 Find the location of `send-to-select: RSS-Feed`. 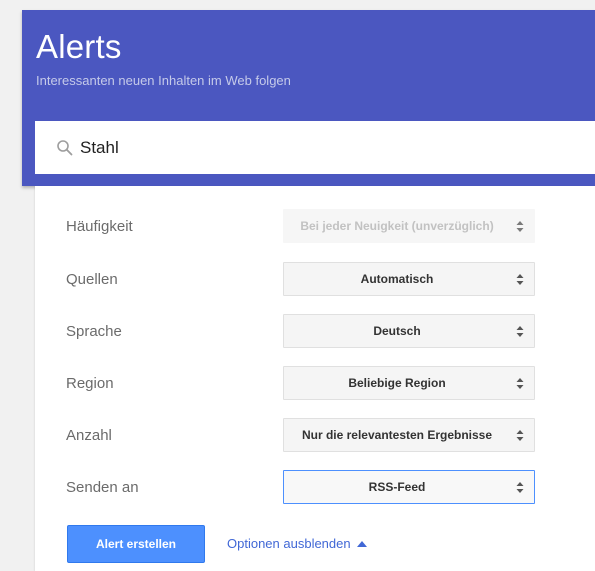

send-to-select: RSS-Feed is located at coordinates (409, 487).